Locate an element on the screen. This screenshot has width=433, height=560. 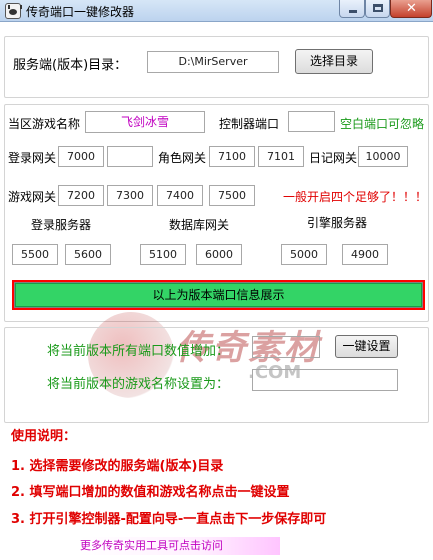
zone-name-input: 飞剑冰雪 is located at coordinates (145, 122).